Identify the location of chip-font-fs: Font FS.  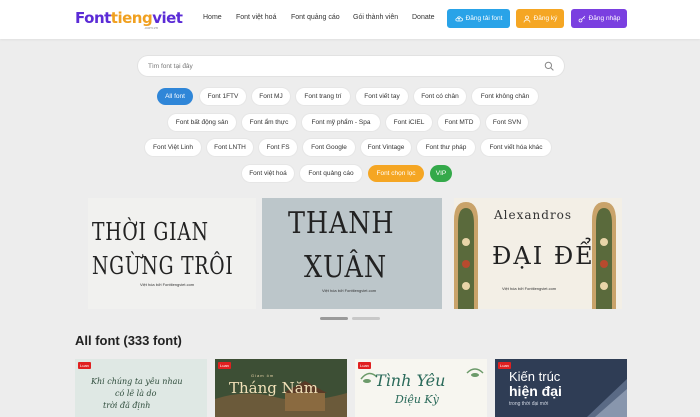
(278, 147).